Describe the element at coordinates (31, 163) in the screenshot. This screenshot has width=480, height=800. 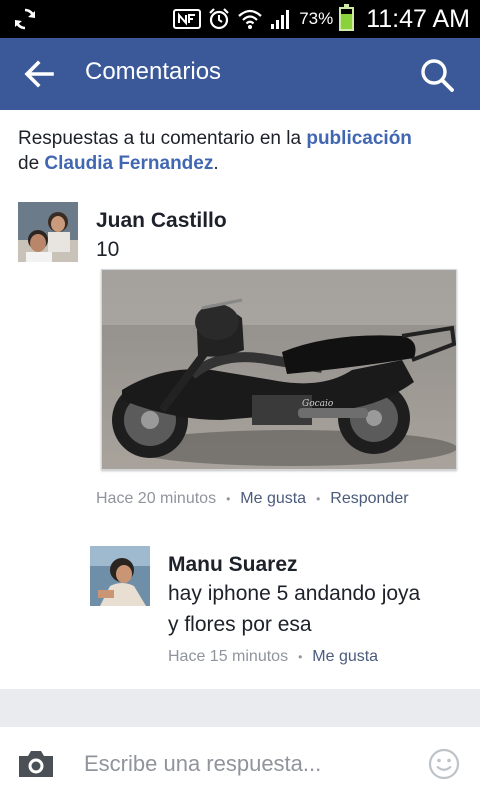
I see `note-middle: de` at that location.